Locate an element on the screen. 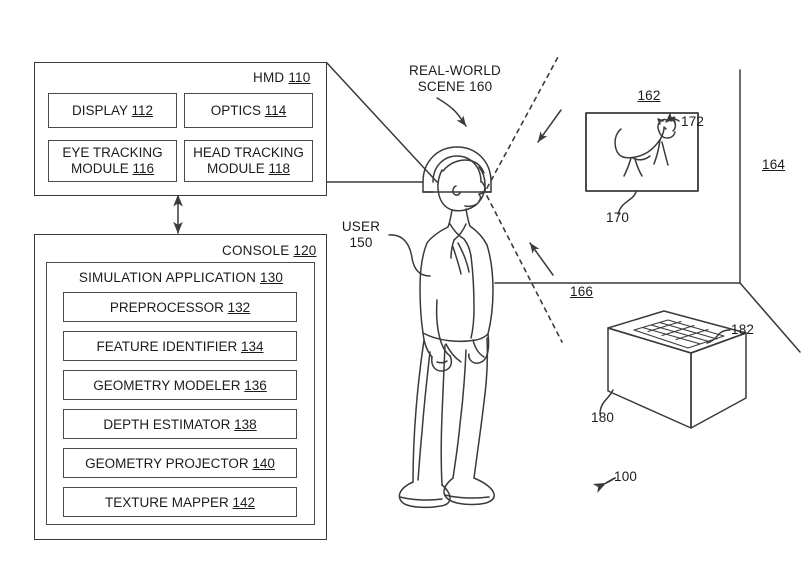 This screenshot has height=573, width=803. user-figure is located at coordinates (446, 327).